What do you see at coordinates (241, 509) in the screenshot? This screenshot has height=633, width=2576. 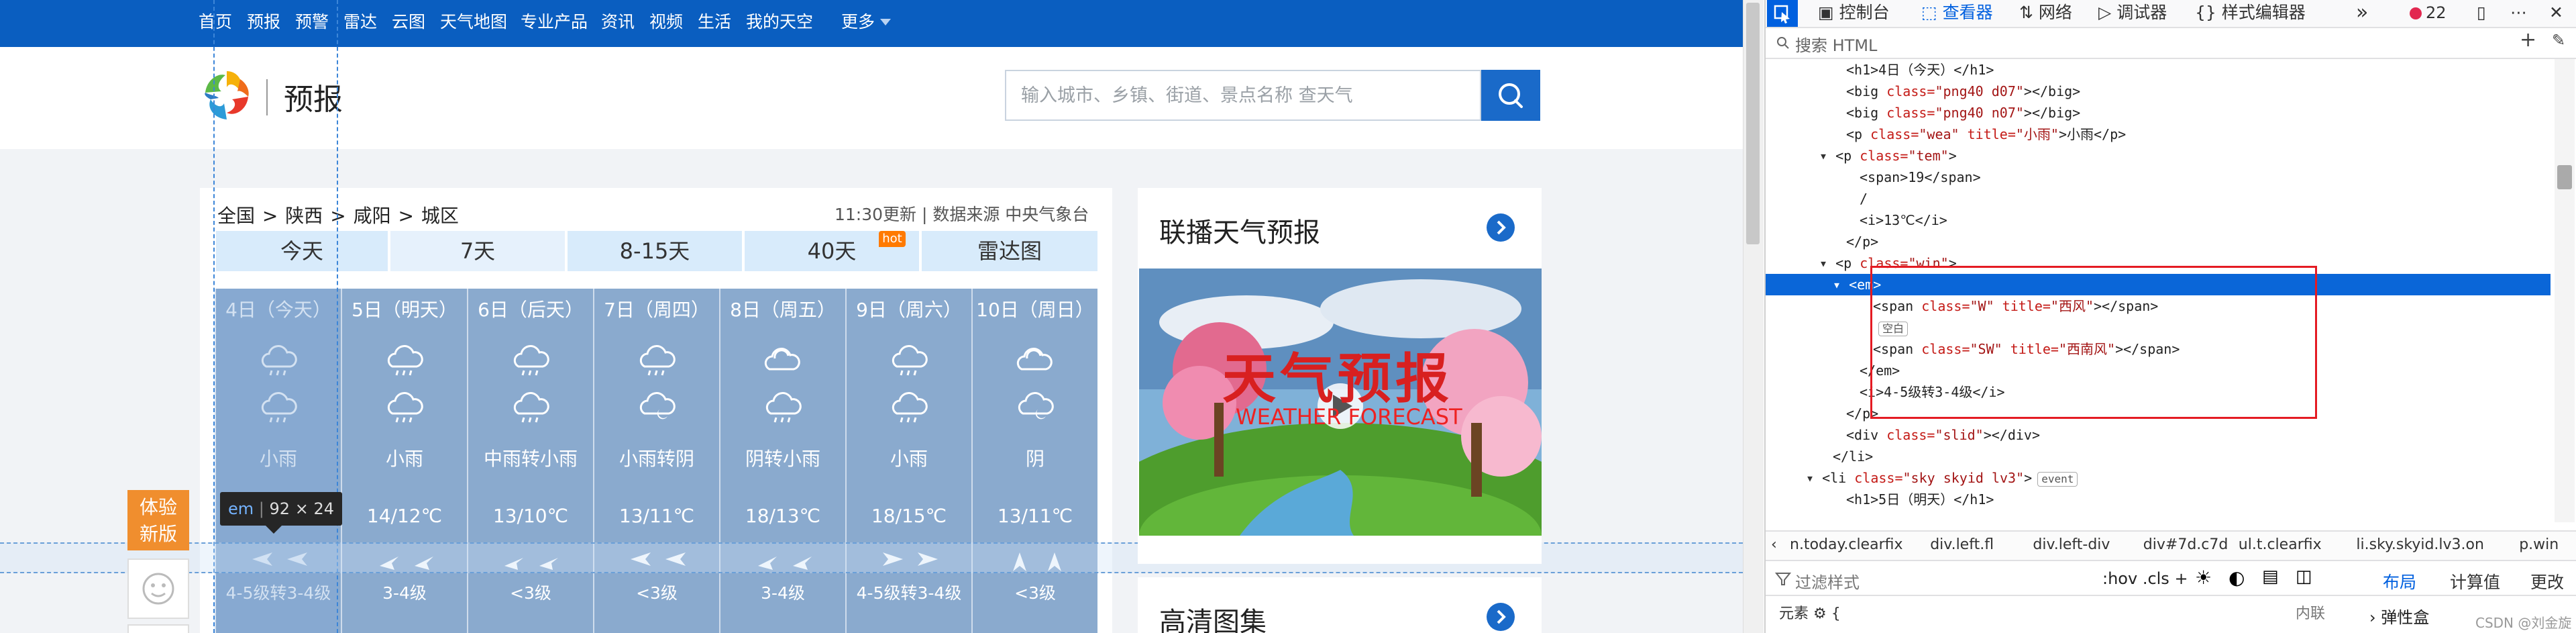 I see `tooltip-tag: em` at bounding box center [241, 509].